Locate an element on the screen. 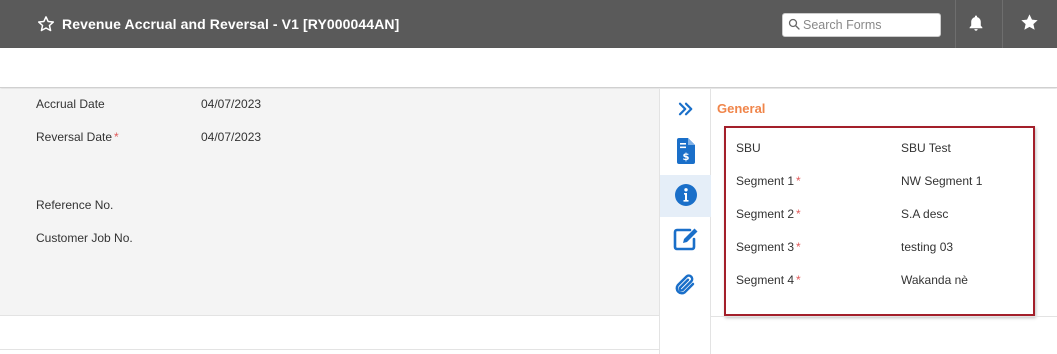  segment-4-value: Wakanda nè is located at coordinates (934, 280).